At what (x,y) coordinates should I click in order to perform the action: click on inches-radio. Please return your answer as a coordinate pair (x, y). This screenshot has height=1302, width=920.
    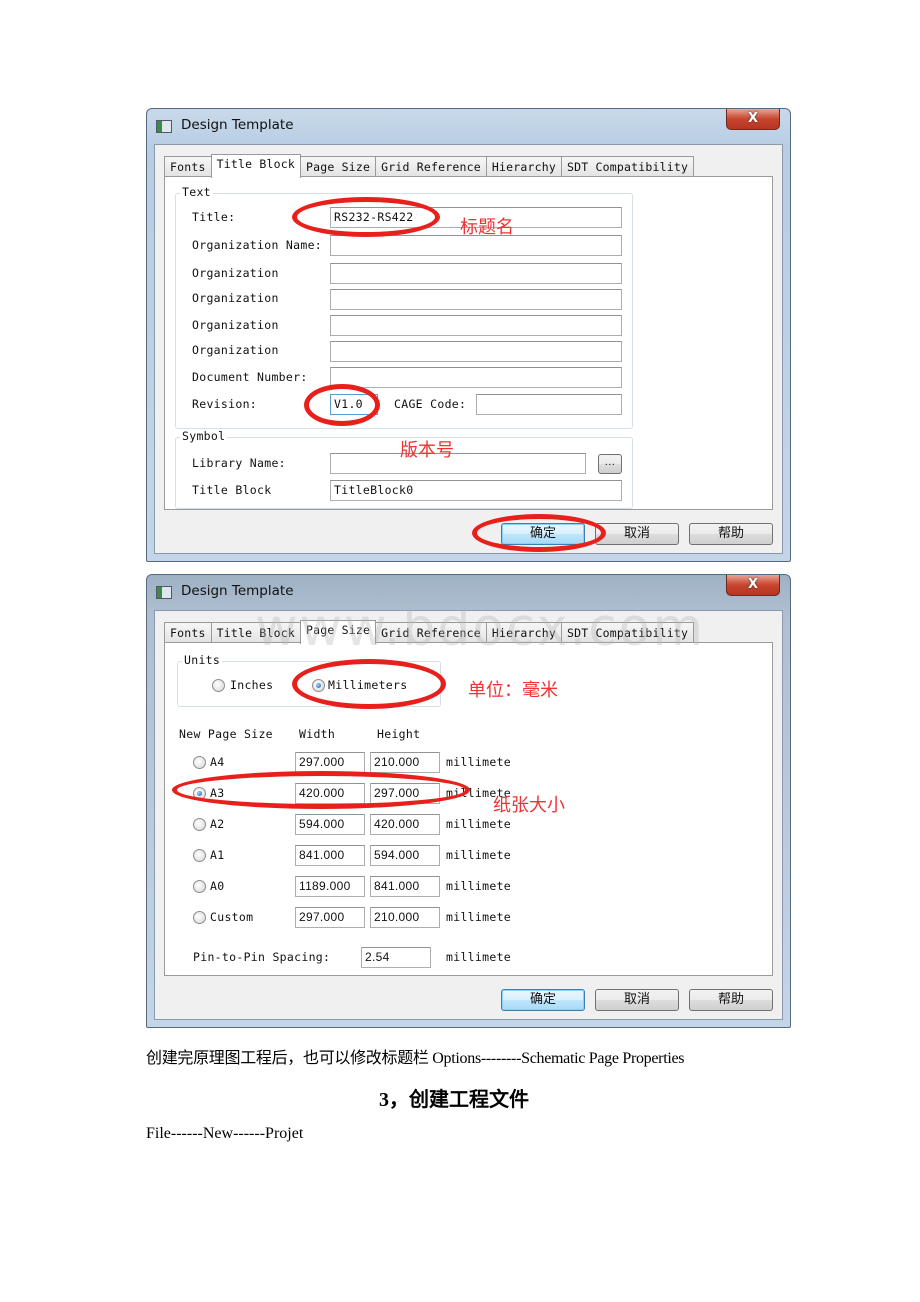
    Looking at the image, I should click on (218, 685).